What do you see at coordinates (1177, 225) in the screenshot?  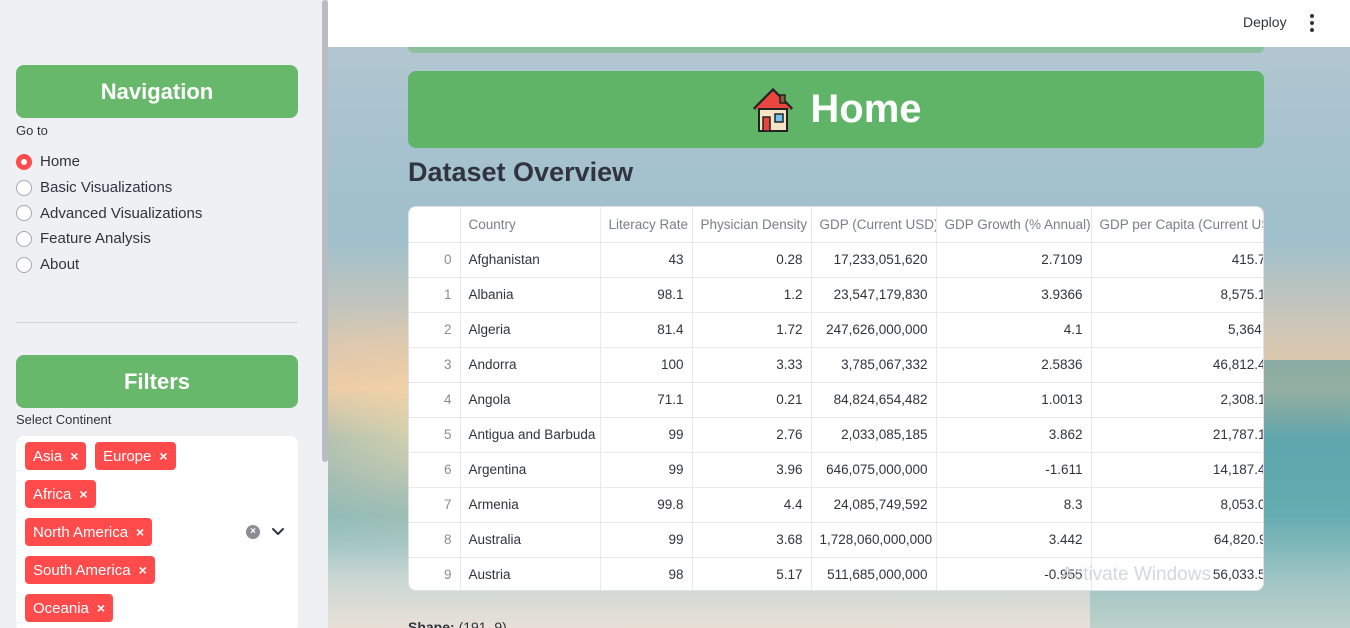 I see `column-header-gdp-per-capita: GDP per Capita (Current USD)` at bounding box center [1177, 225].